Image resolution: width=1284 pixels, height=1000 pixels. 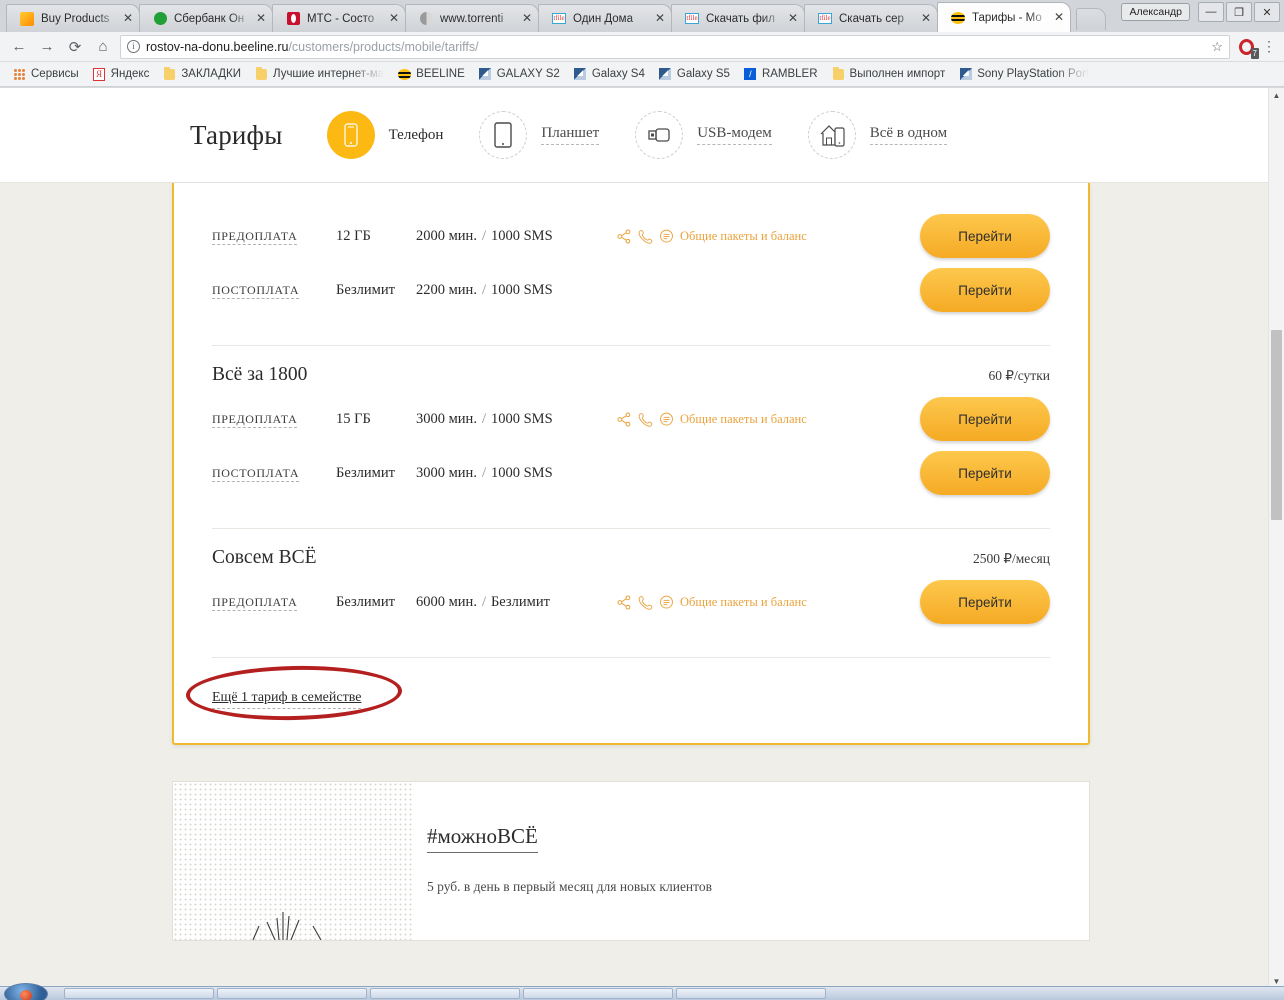 What do you see at coordinates (1091, 19) in the screenshot?
I see `new-tab-button` at bounding box center [1091, 19].